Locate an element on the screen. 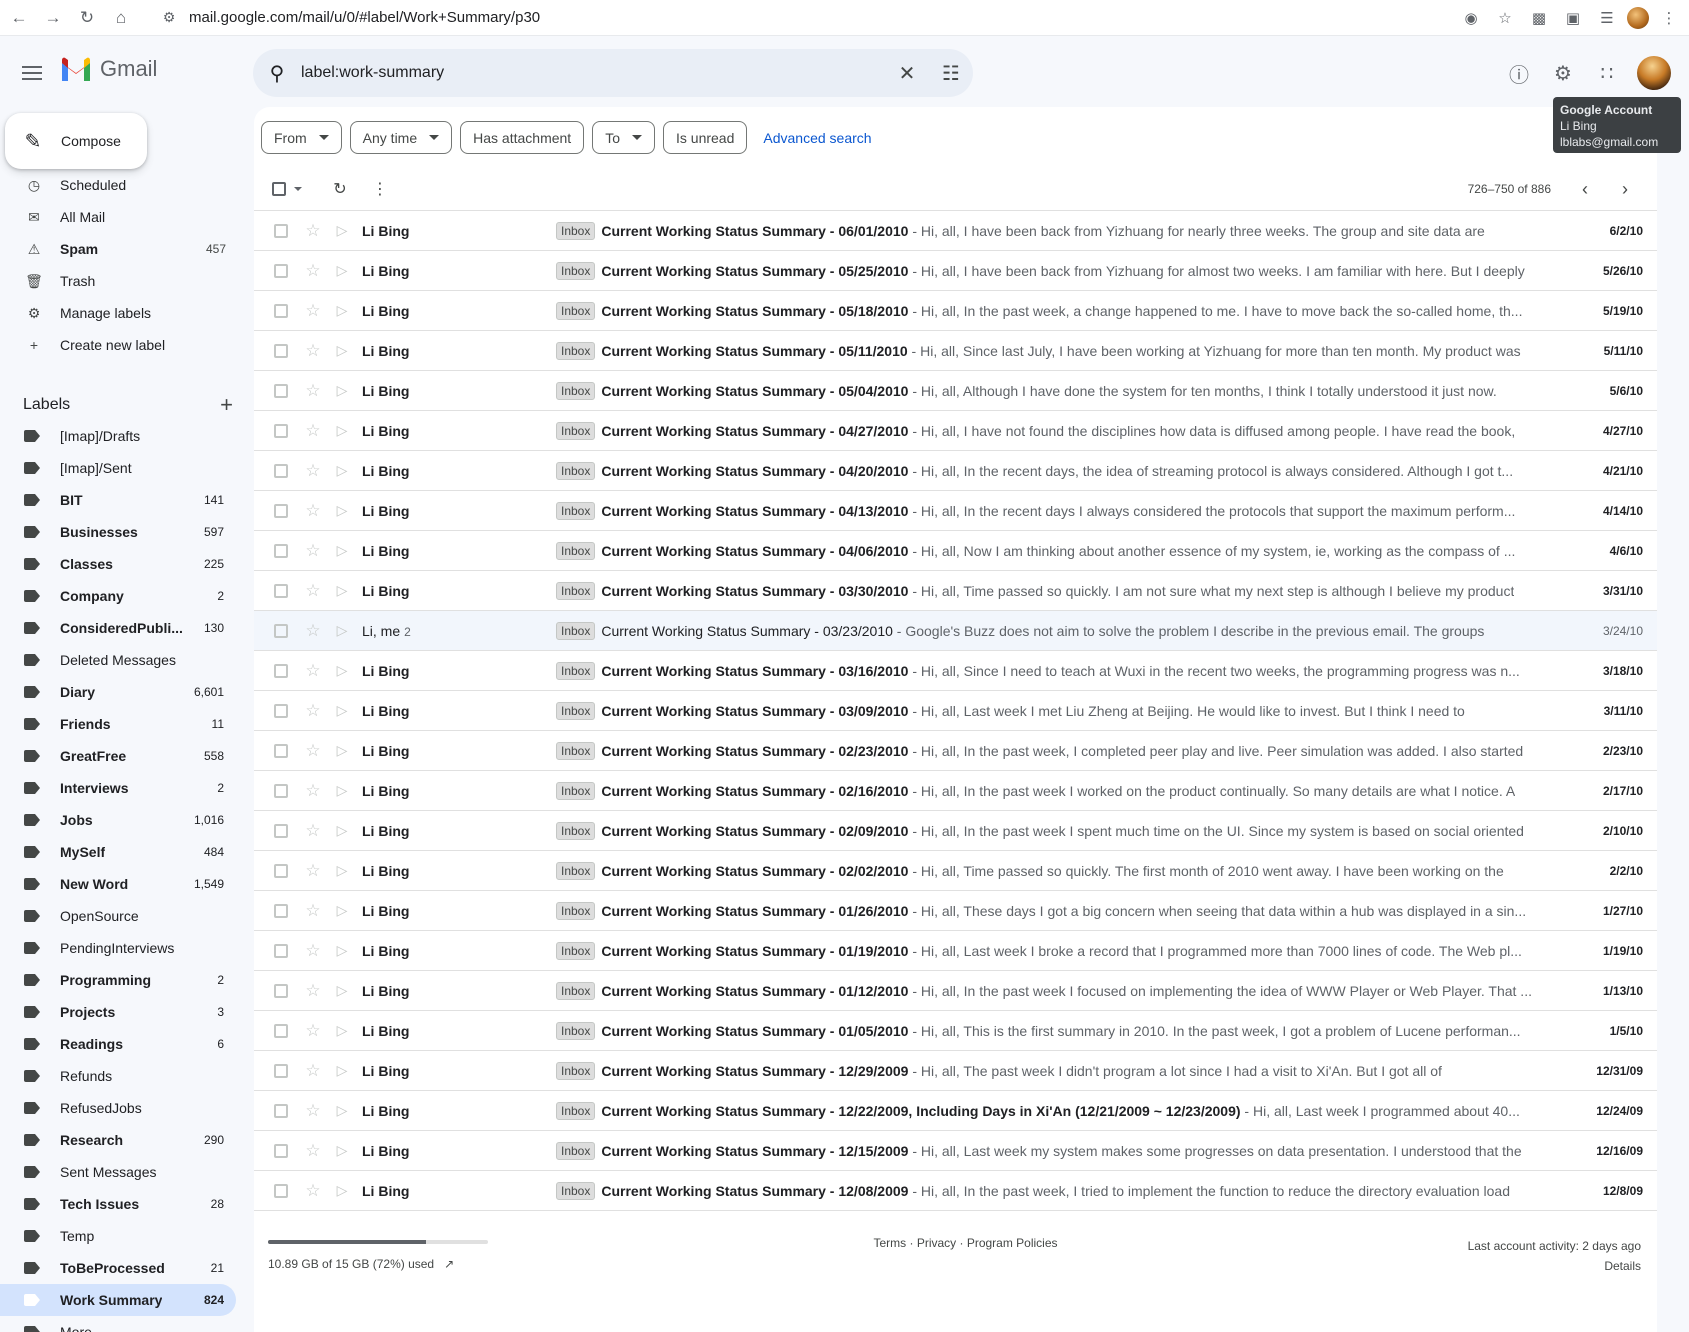 The image size is (1689, 1332). sidebar-label-pendinginterviews: PendingInterviews is located at coordinates (118, 948).